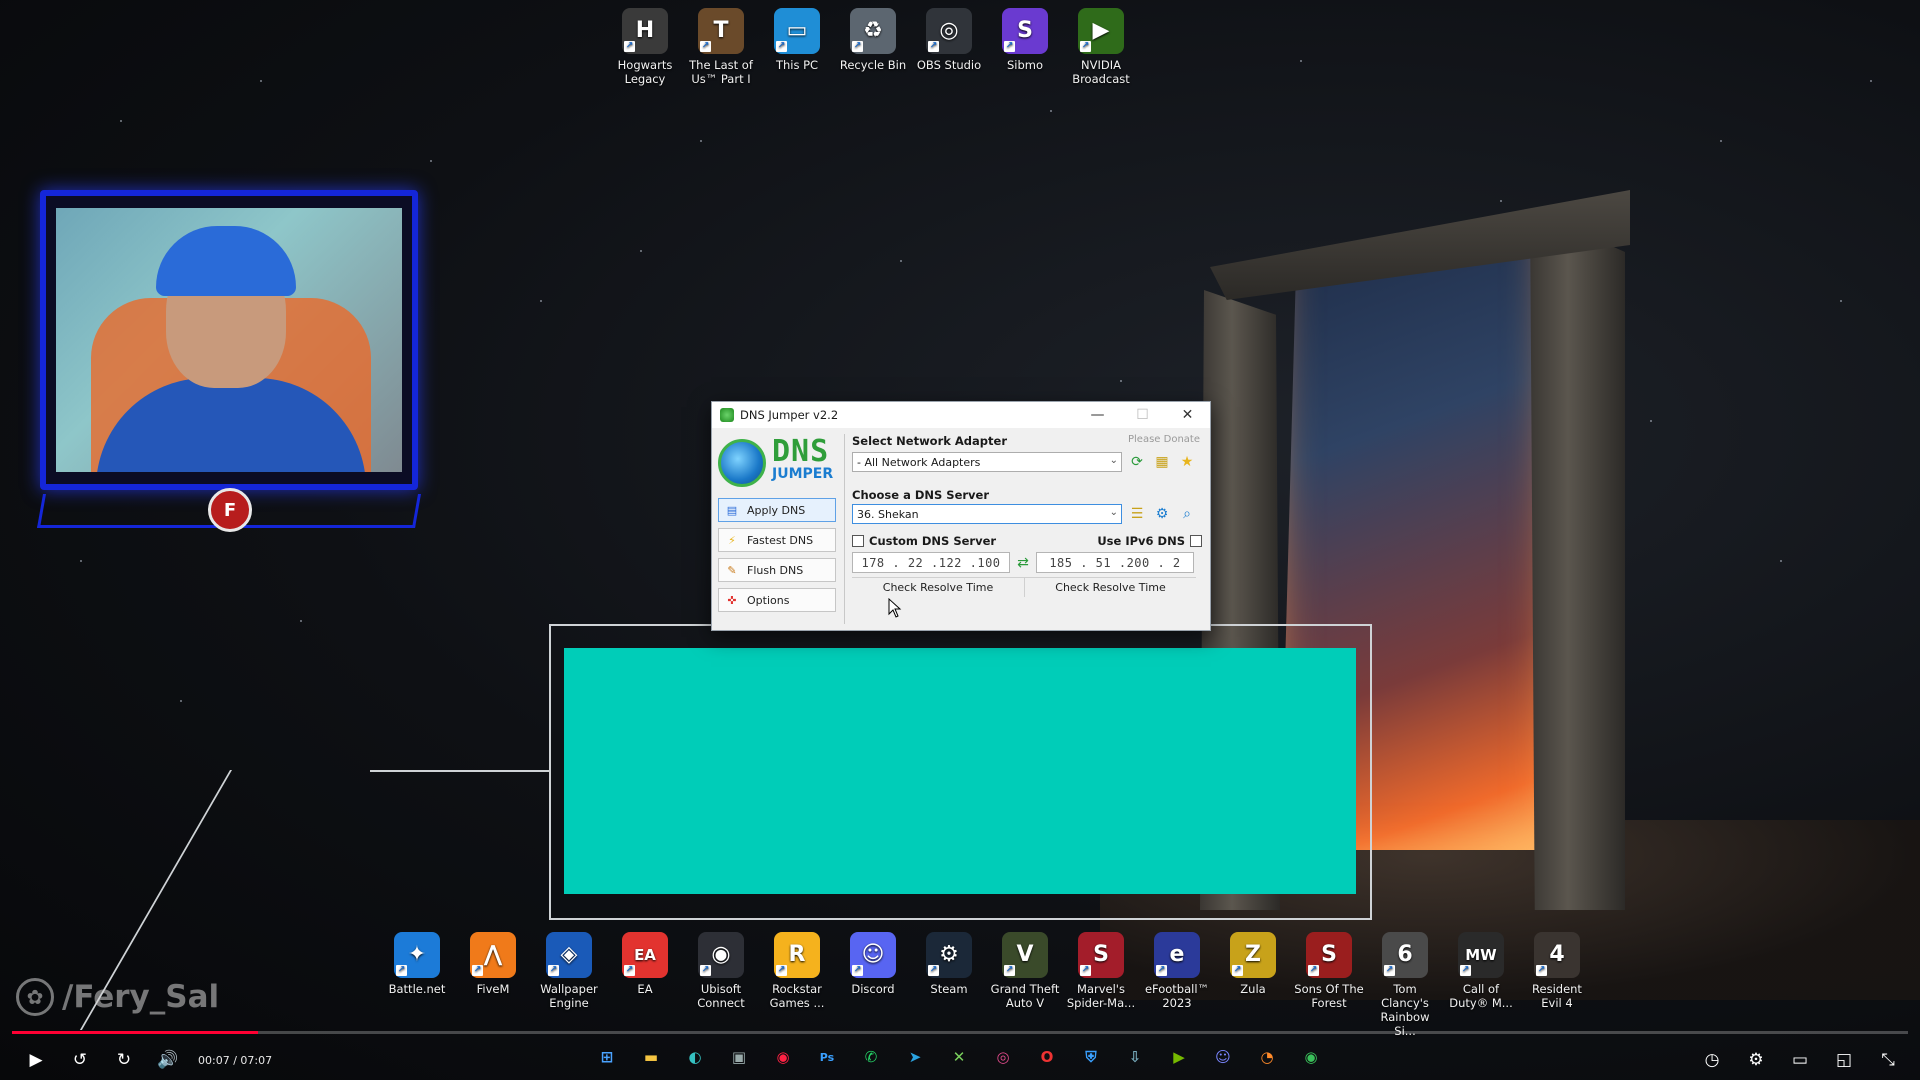  What do you see at coordinates (1003, 1057) in the screenshot?
I see `instagram-icon: ◎` at bounding box center [1003, 1057].